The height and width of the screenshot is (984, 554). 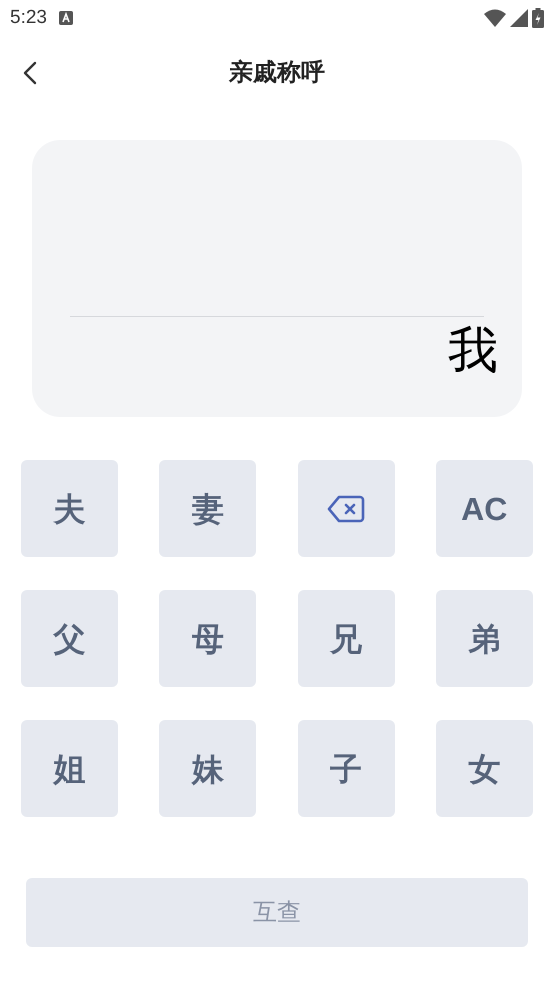 I want to click on keypad-key: 兄, so click(x=346, y=638).